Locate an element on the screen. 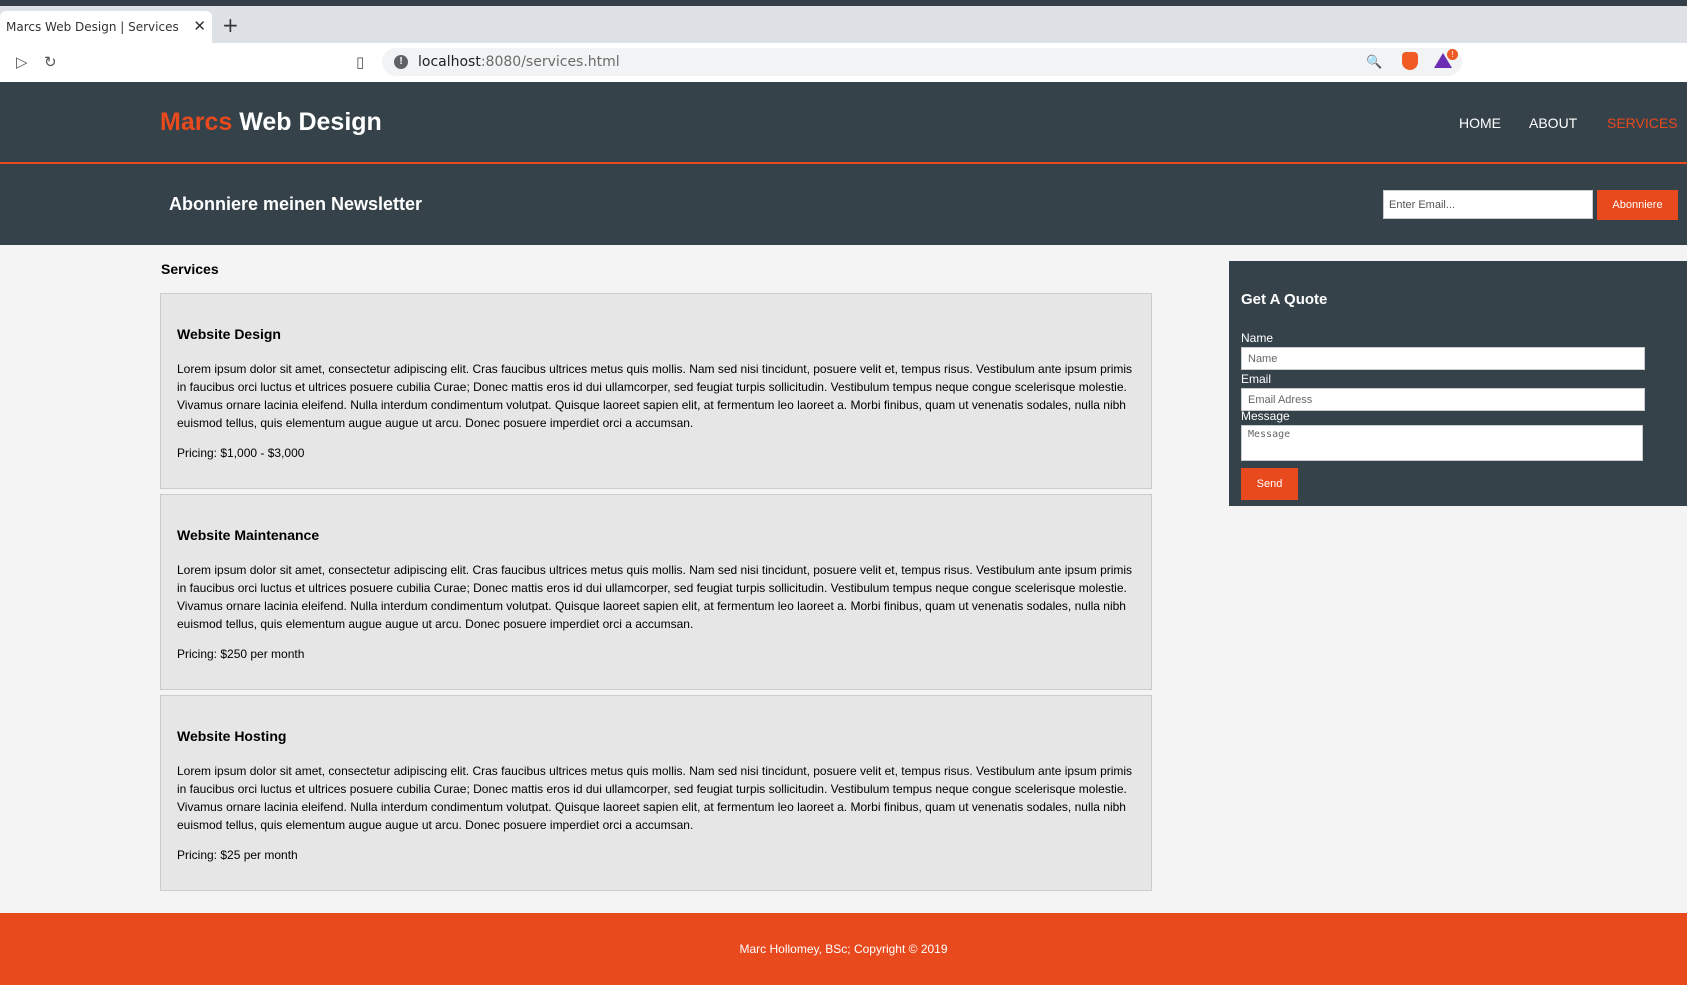  email-label: Email is located at coordinates (1256, 379).